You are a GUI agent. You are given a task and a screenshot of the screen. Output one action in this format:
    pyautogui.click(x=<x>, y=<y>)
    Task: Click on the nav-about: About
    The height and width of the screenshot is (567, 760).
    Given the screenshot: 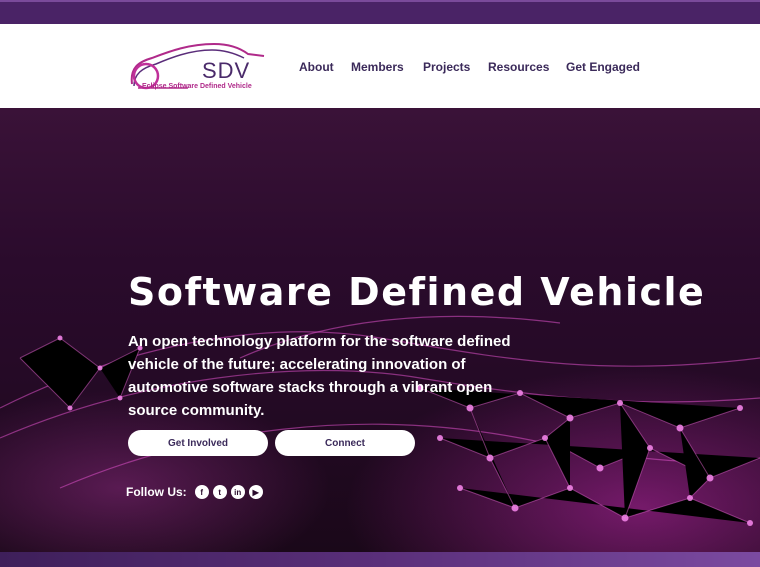 What is the action you would take?
    pyautogui.click(x=316, y=67)
    